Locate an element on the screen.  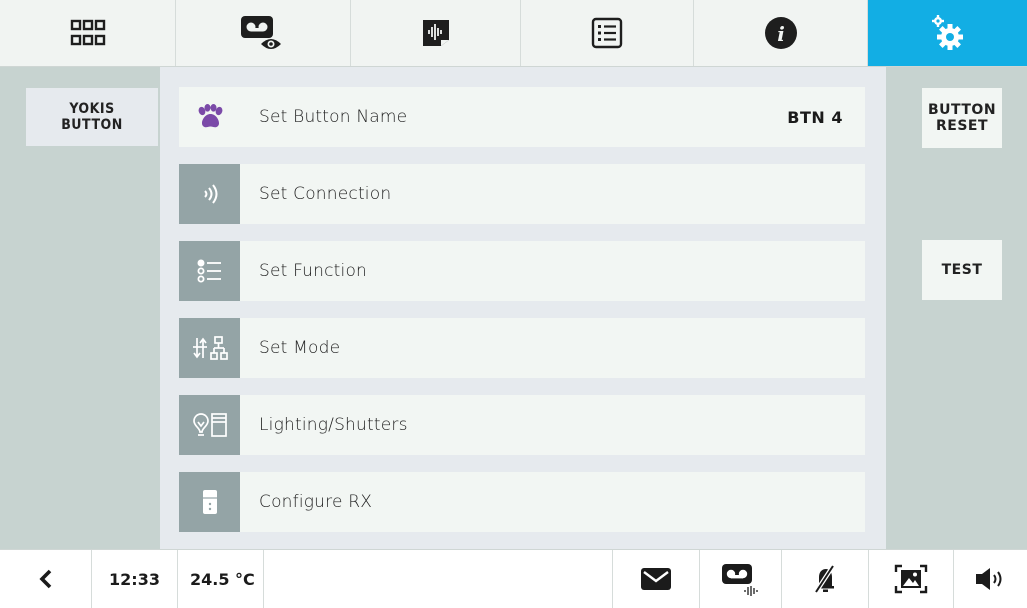
bottom-status-bar: 12:33 24.5 °C is located at coordinates (513, 578).